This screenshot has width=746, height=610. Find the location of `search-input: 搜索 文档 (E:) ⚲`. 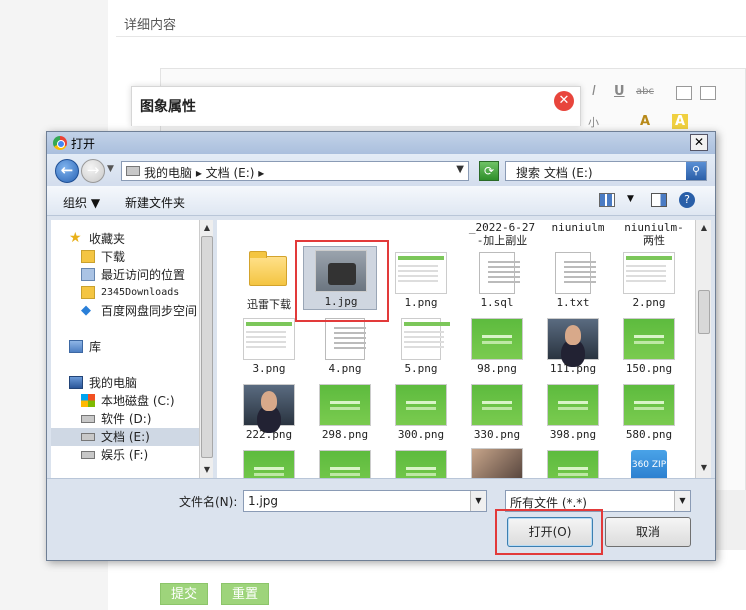

search-input: 搜索 文档 (E:) ⚲ is located at coordinates (606, 171).